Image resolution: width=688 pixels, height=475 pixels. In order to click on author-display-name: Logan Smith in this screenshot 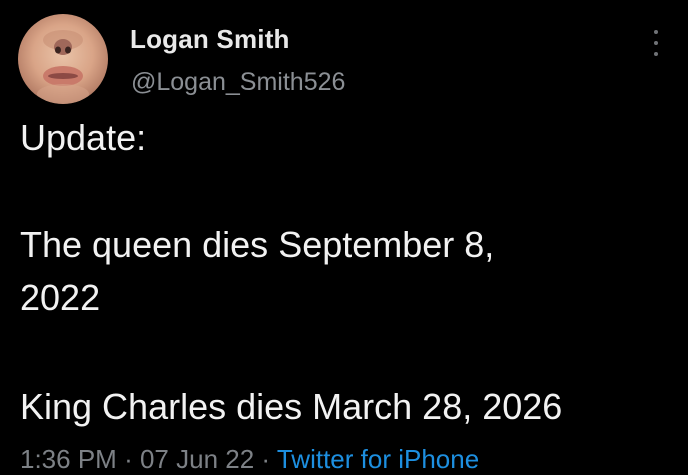, I will do `click(210, 39)`.